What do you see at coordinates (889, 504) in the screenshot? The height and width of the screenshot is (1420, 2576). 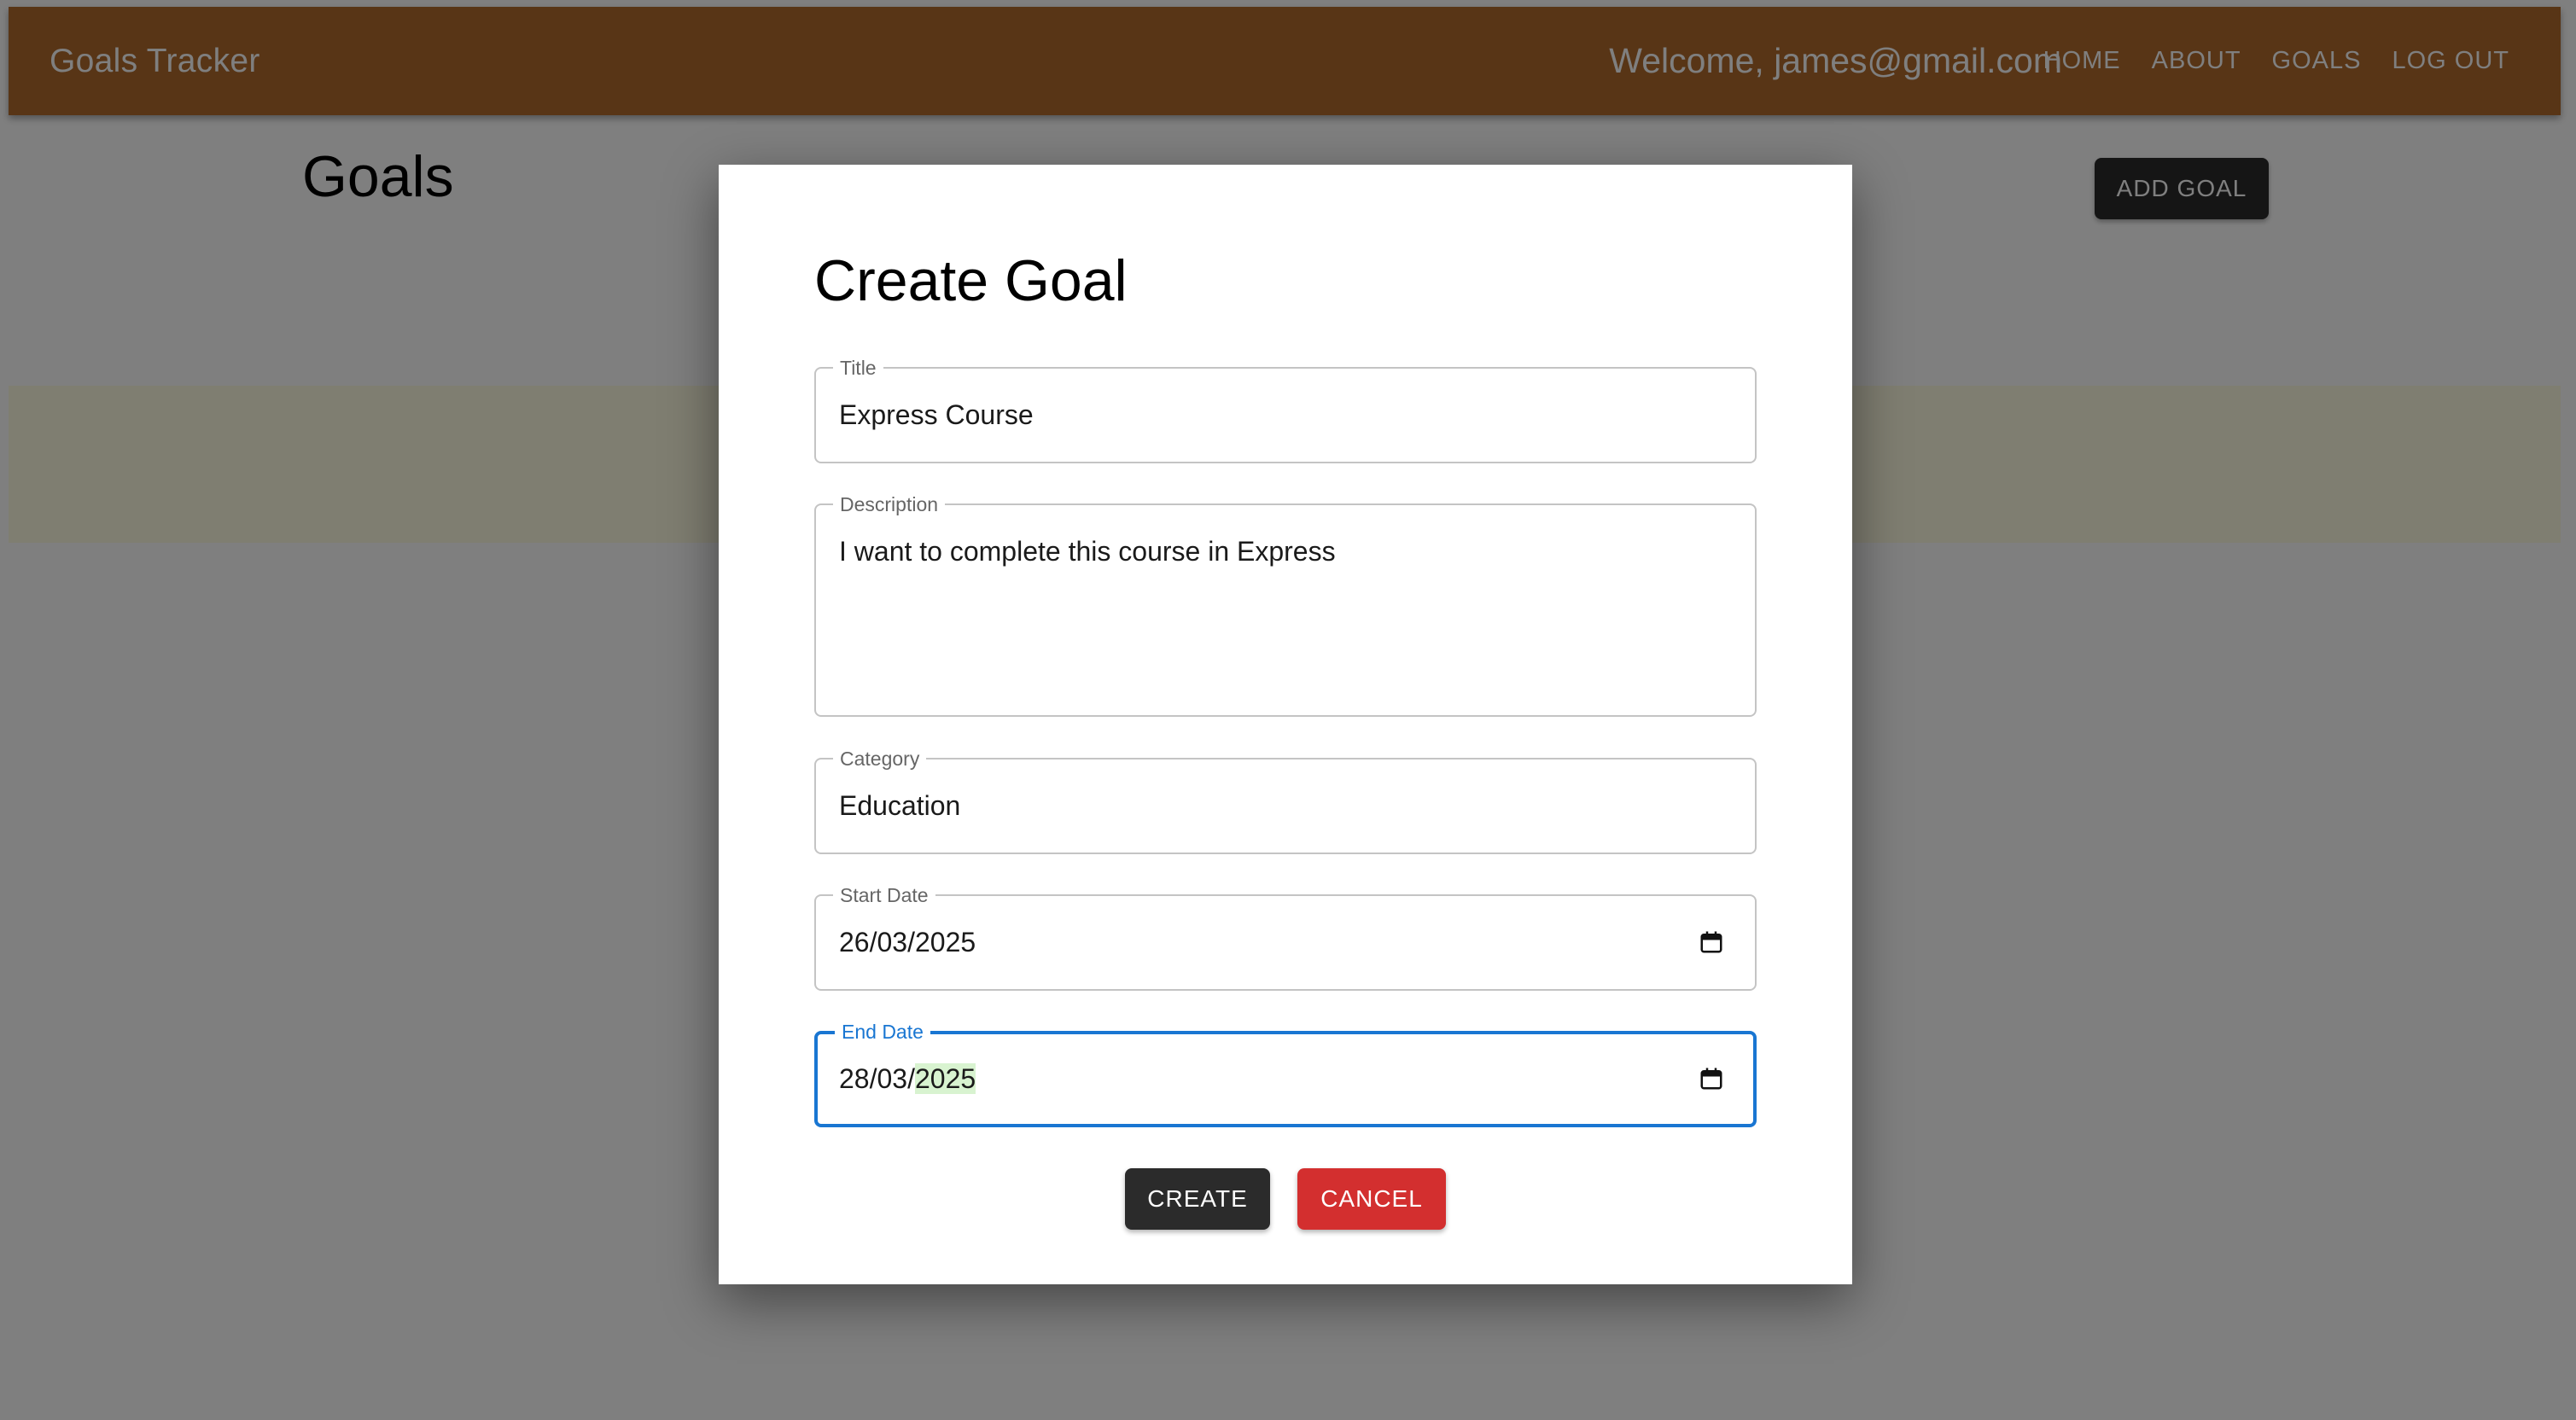 I see `description-field-label: Description` at bounding box center [889, 504].